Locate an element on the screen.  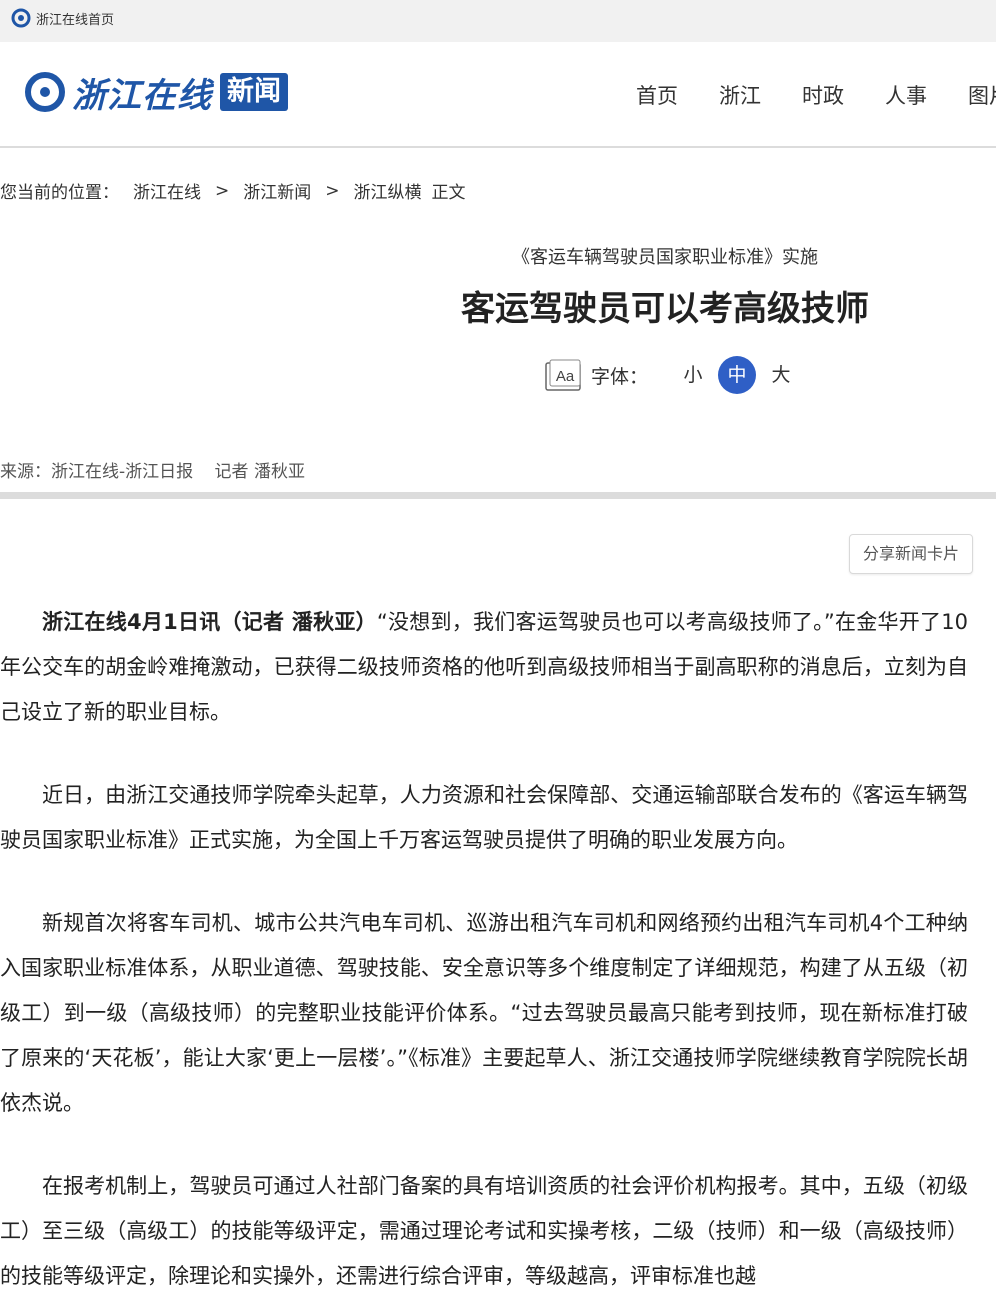
logo-text: 浙江在线 is located at coordinates (142, 95).